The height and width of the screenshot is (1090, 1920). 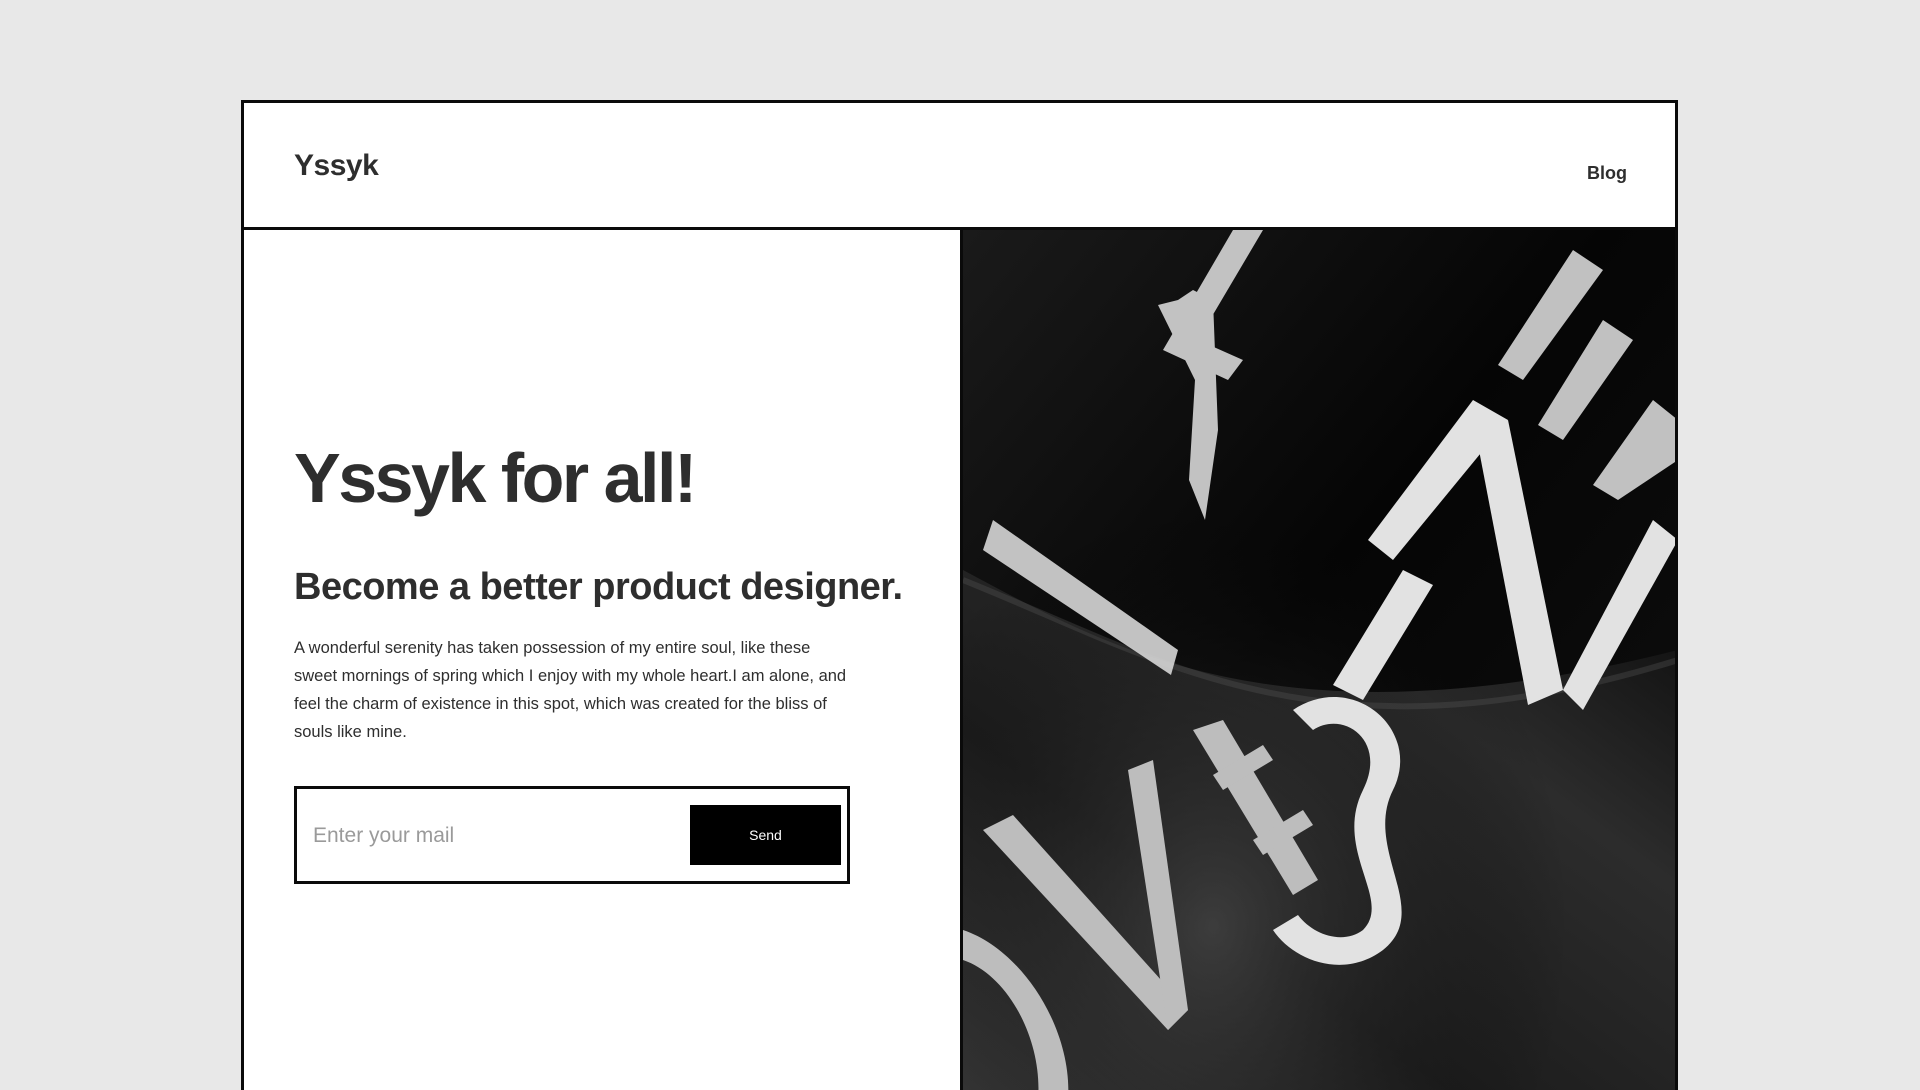 What do you see at coordinates (765, 835) in the screenshot?
I see `send-button: Send` at bounding box center [765, 835].